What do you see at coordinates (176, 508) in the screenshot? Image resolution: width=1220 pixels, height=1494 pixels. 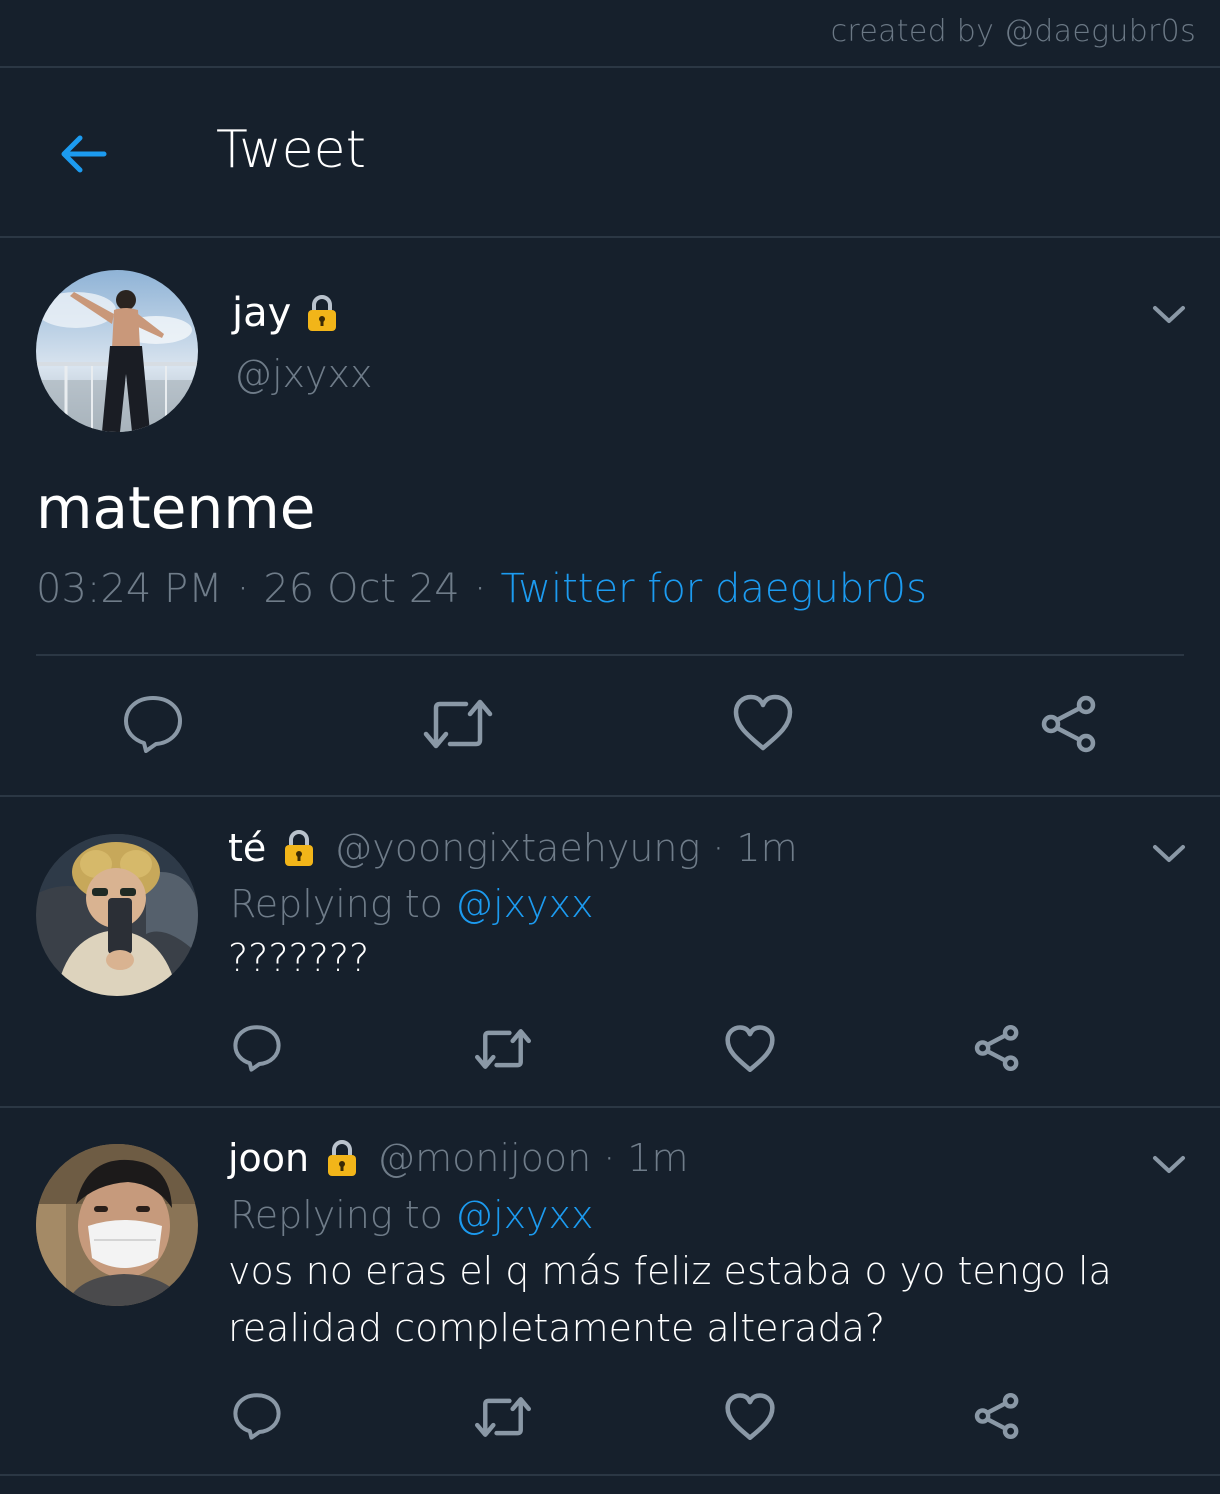 I see `tweet-text: matenme` at bounding box center [176, 508].